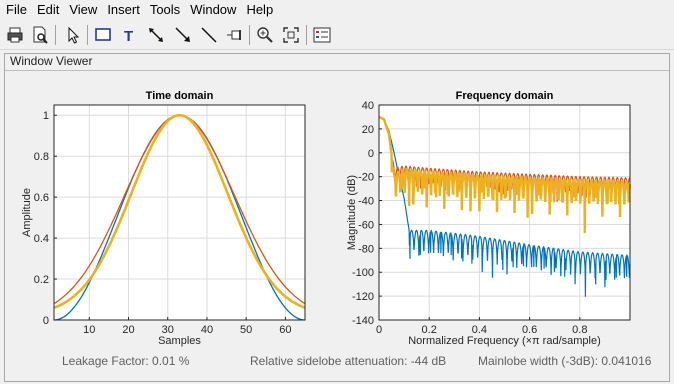  I want to click on y-tick-label: 0.8, so click(41, 157).